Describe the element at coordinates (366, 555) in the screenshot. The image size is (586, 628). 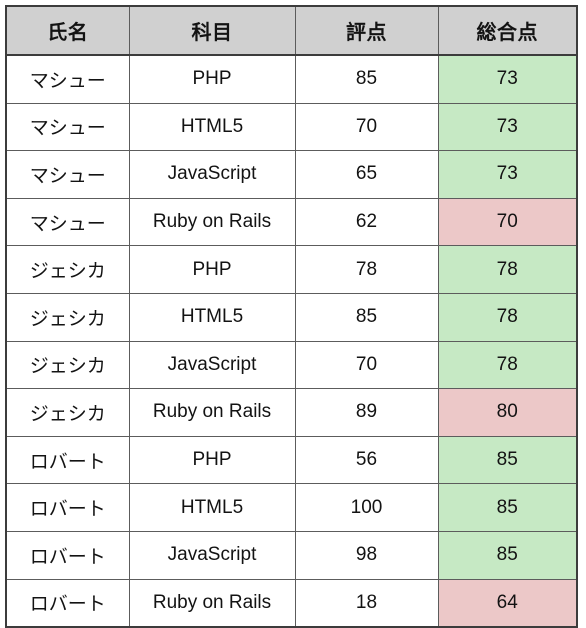
I see `cell-score: 98` at that location.